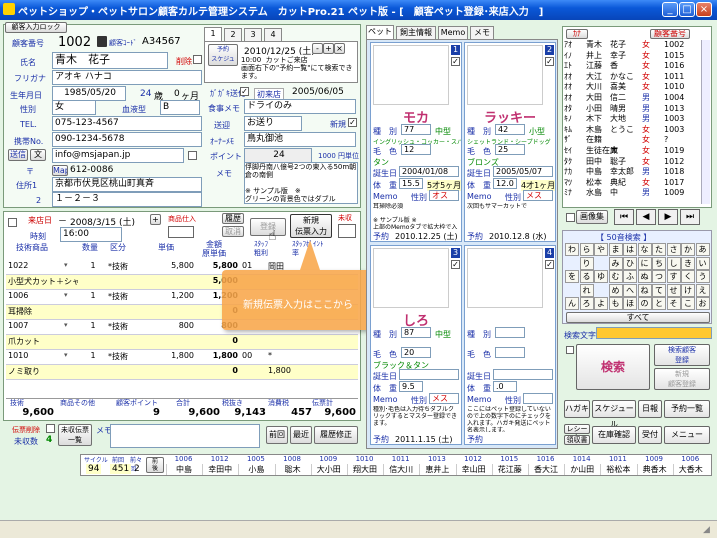 The width and height of the screenshot is (717, 538). What do you see at coordinates (538, 195) in the screenshot?
I see `pet-sex-field: メス` at bounding box center [538, 195].